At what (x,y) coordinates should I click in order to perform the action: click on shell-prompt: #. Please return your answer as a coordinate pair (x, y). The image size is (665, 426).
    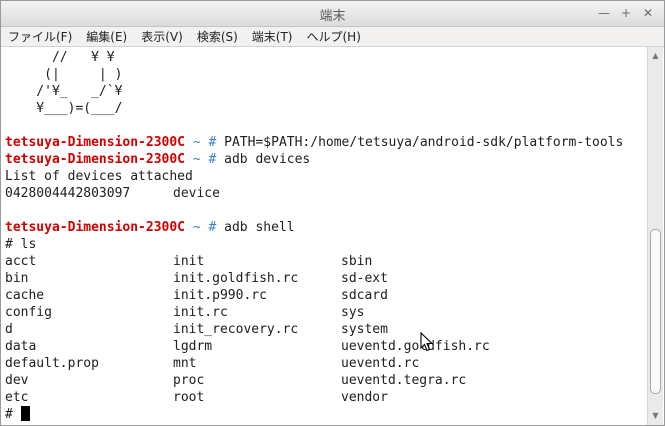
    Looking at the image, I should click on (13, 414).